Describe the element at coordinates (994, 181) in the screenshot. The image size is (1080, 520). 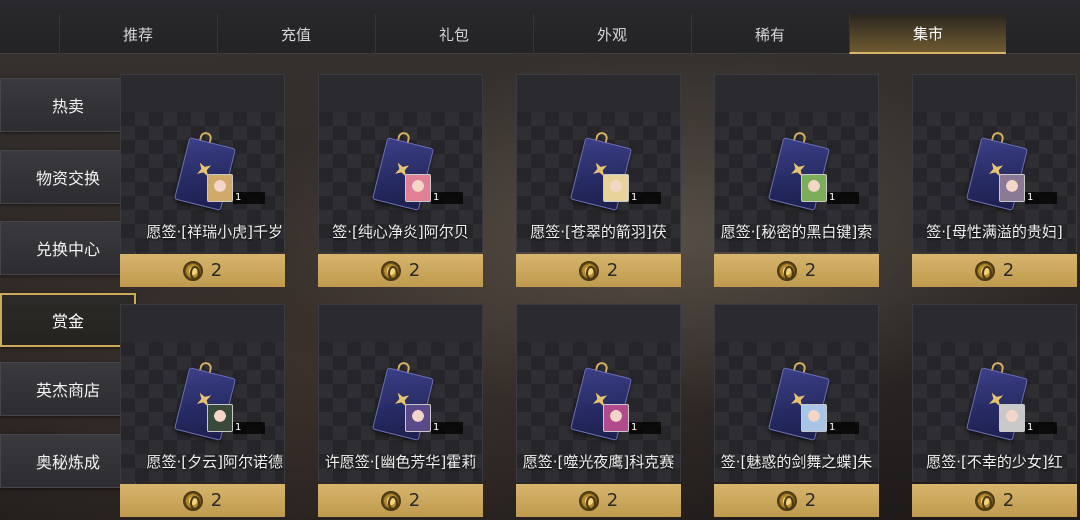
I see `shop-item-card: 1 签·[母性满溢的贵妇] 2` at that location.